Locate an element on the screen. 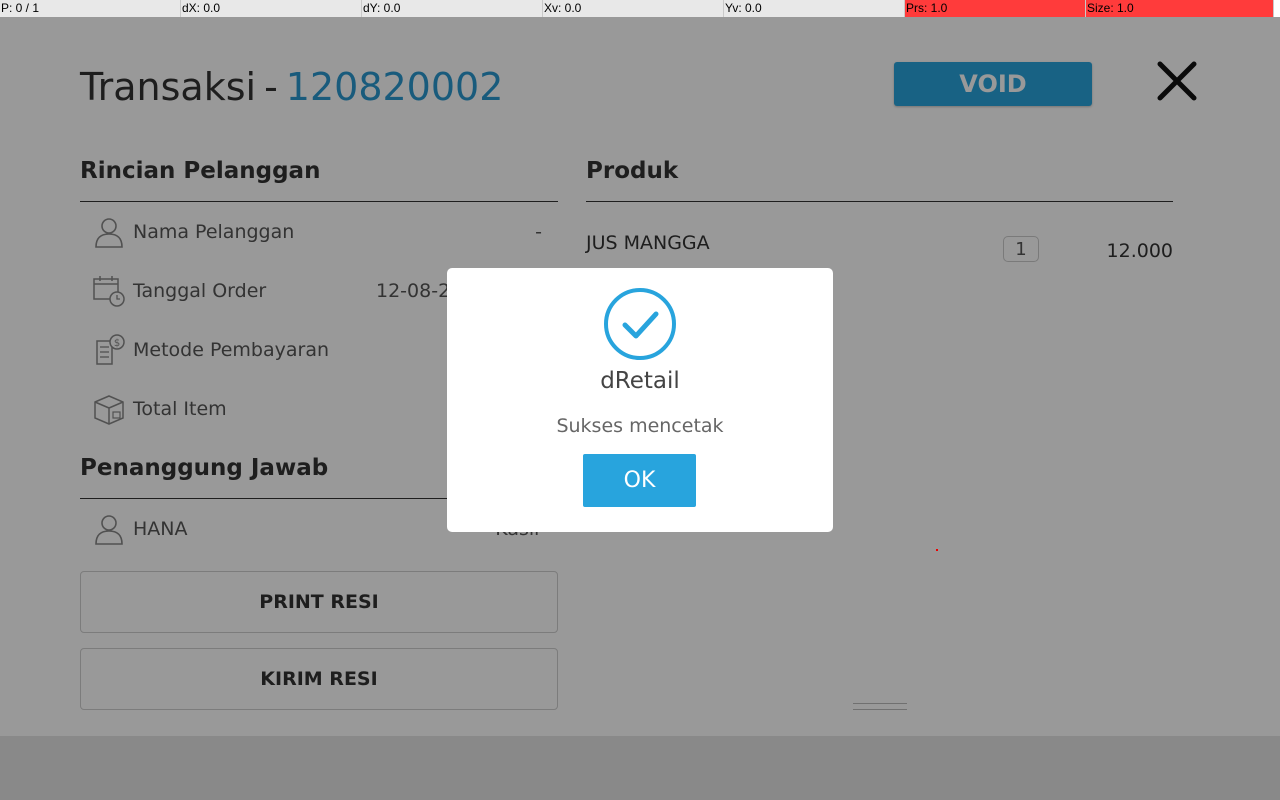 This screenshot has height=800, width=1280. delta-y: dY: 0.0 is located at coordinates (452, 8).